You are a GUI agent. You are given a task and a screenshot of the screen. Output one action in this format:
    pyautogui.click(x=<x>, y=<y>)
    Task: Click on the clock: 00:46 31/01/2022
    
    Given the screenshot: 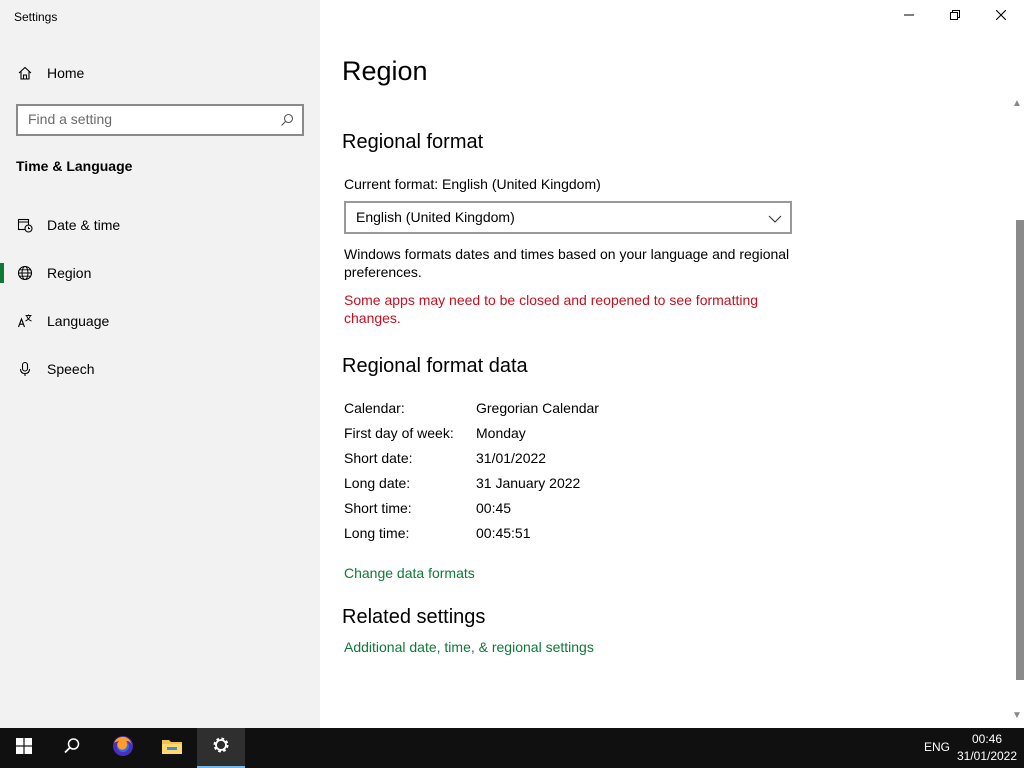 What is the action you would take?
    pyautogui.click(x=987, y=748)
    